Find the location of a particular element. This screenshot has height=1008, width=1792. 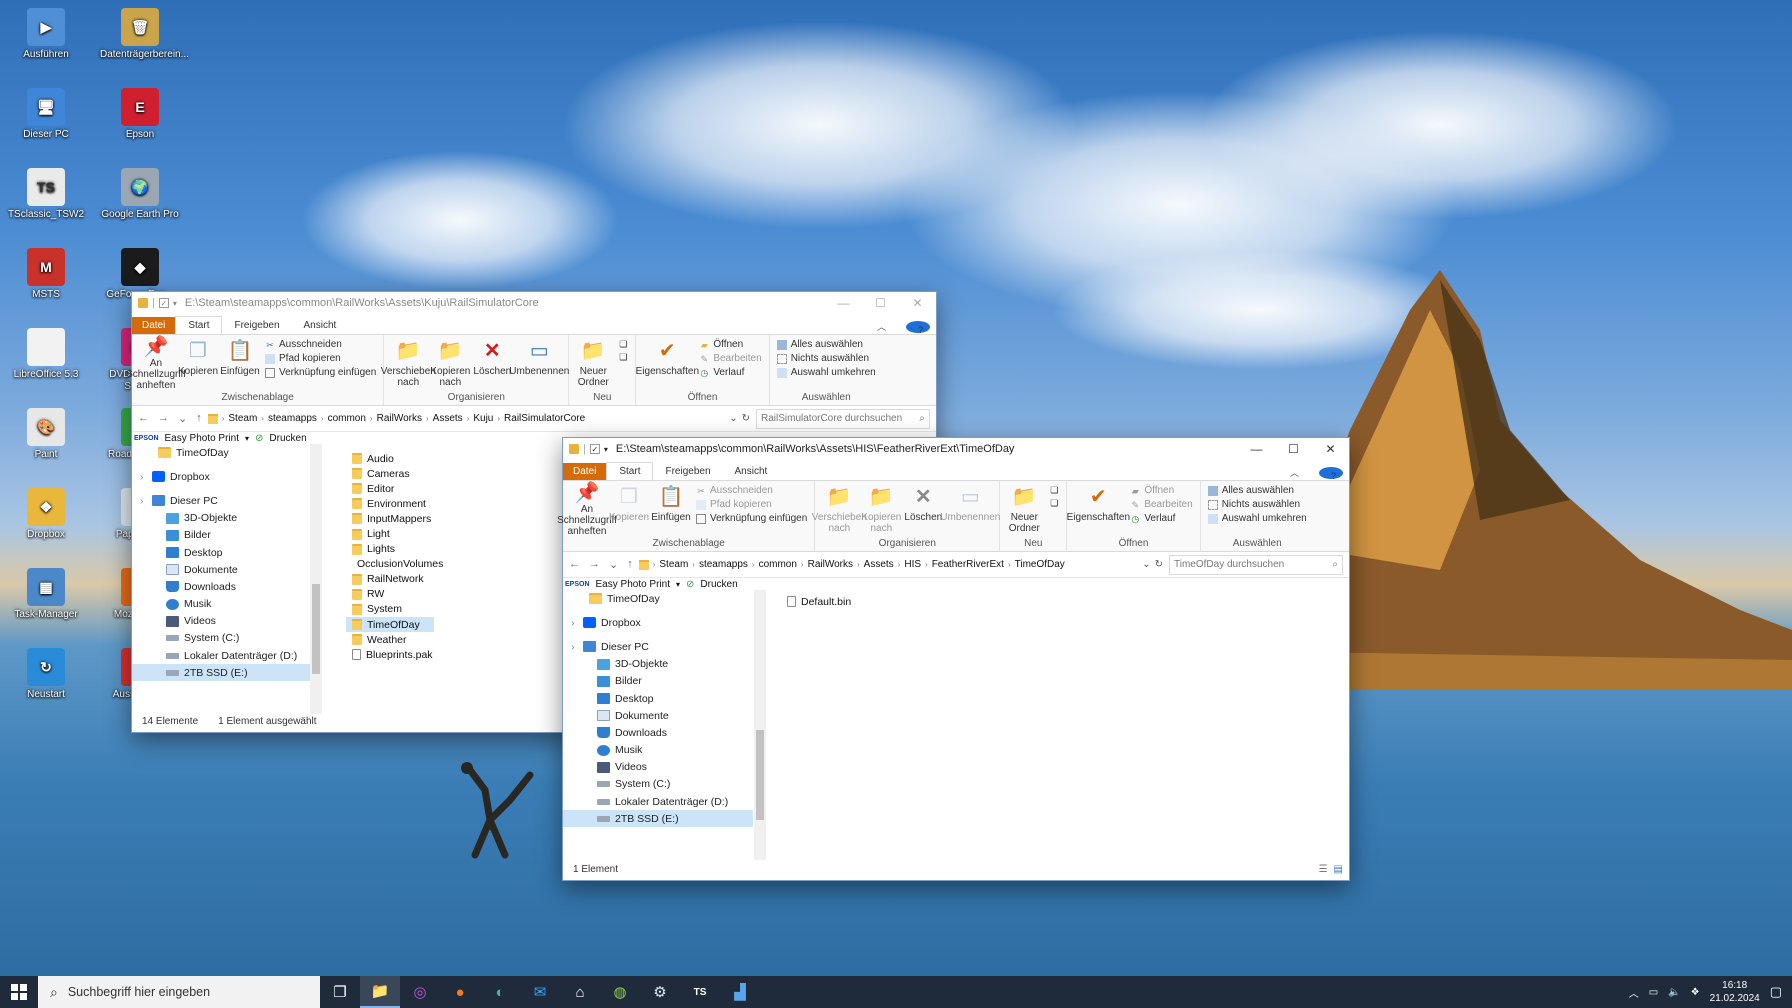

close-button: ✕ is located at coordinates (1330, 449).